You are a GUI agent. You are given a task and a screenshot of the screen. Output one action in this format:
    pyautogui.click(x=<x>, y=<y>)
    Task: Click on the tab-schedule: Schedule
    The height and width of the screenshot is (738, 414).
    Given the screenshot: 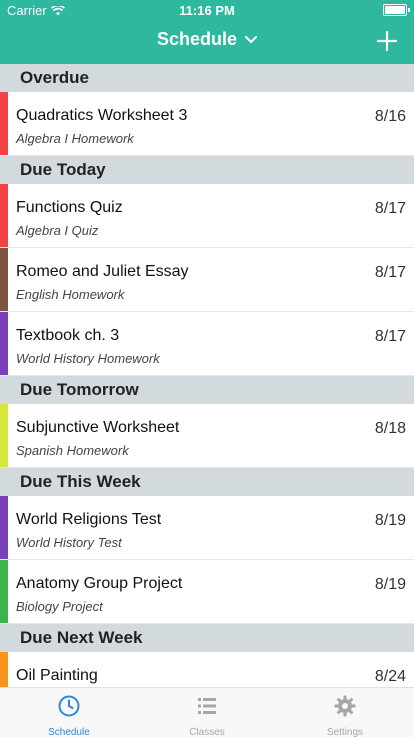 What is the action you would take?
    pyautogui.click(x=69, y=713)
    